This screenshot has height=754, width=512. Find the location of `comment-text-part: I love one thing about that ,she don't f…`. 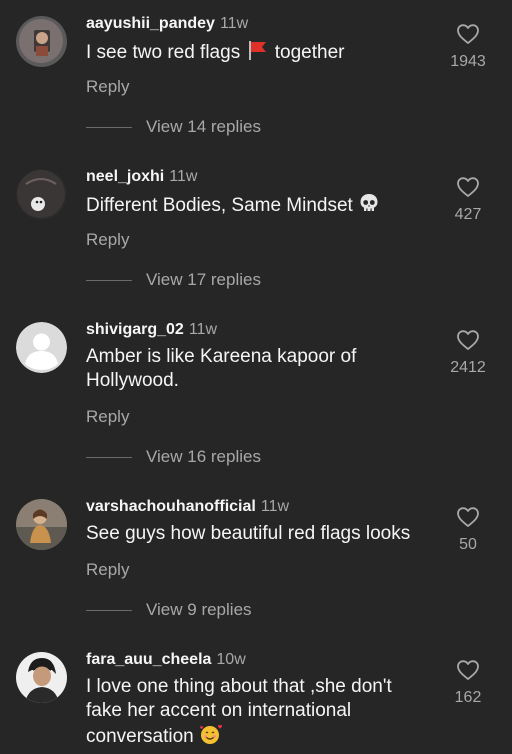

comment-text-part: I love one thing about that ,she don't f… is located at coordinates (239, 711).